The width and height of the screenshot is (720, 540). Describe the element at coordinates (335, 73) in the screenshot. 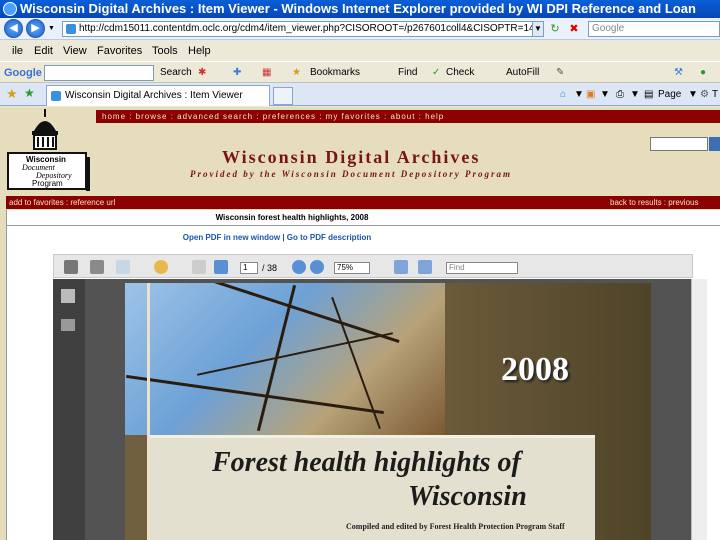

I see `bookmarks-button: Bookmarks` at that location.